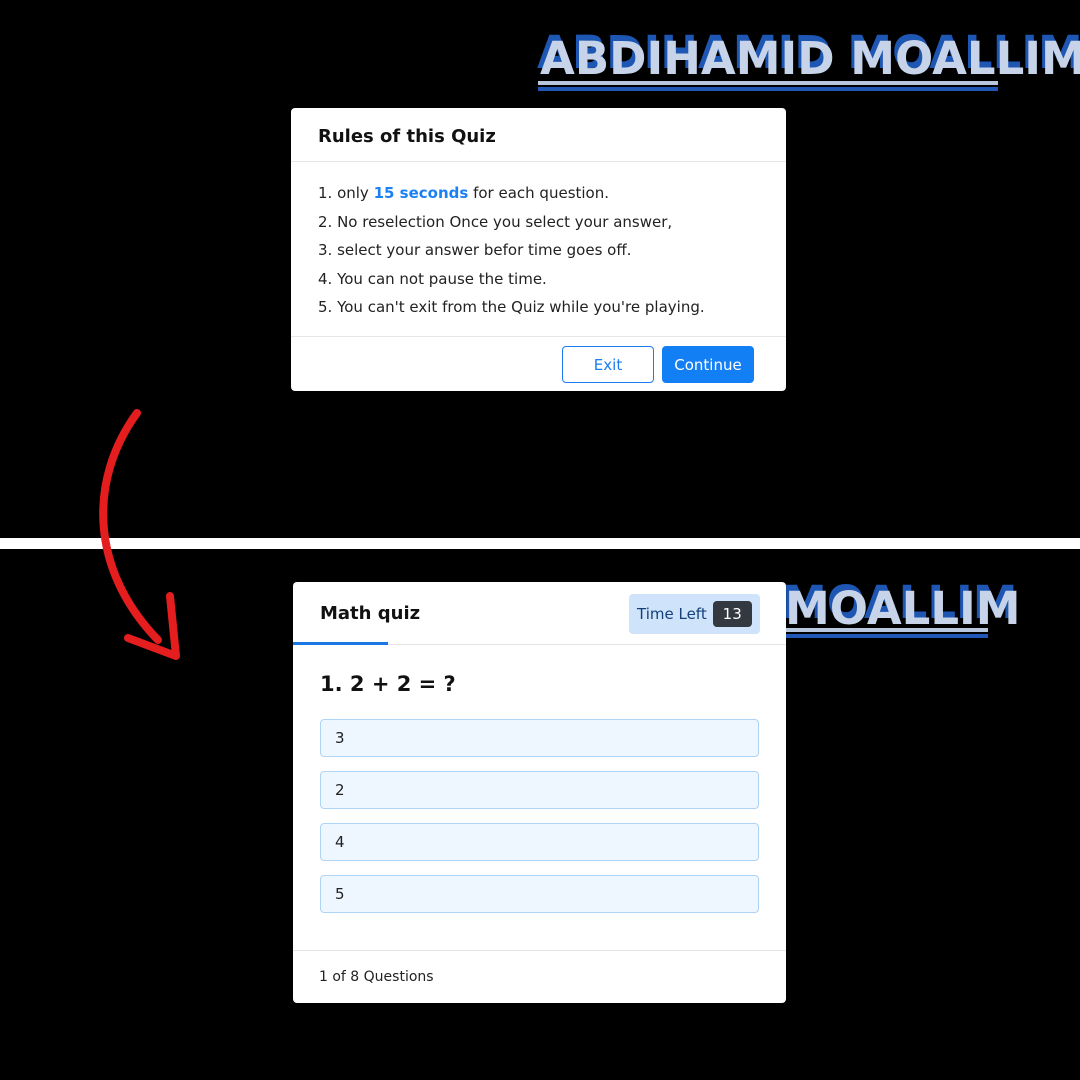 Image resolution: width=1080 pixels, height=1080 pixels. I want to click on timer-value-badge: 13, so click(732, 614).